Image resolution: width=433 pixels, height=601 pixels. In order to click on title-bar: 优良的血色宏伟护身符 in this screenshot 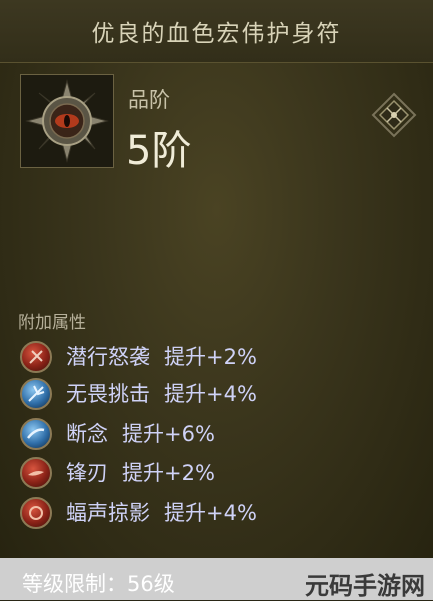, I will do `click(216, 31)`.